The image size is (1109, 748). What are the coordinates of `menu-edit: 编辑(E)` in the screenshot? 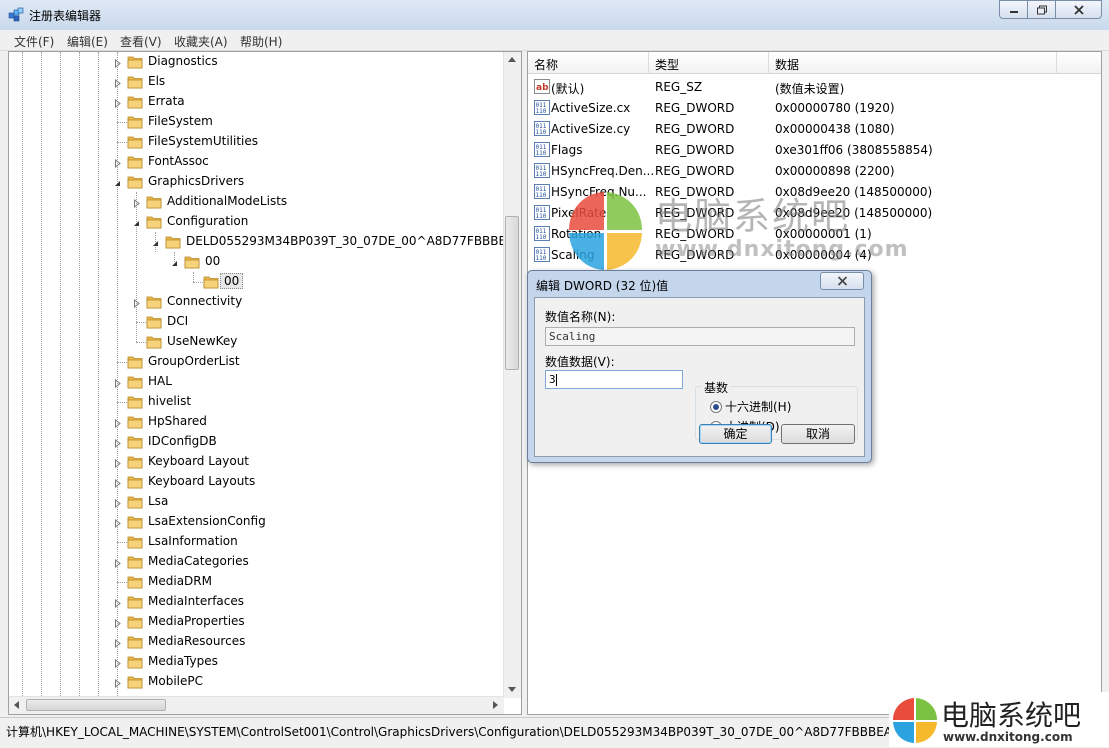 It's located at (87, 41).